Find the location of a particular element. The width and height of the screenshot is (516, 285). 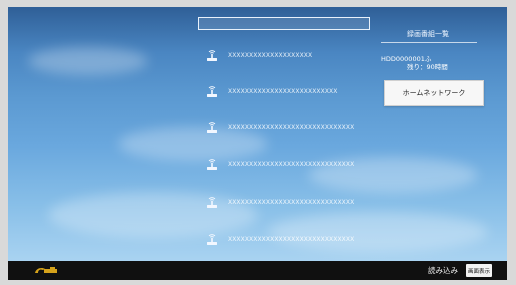

search-input is located at coordinates (284, 23).